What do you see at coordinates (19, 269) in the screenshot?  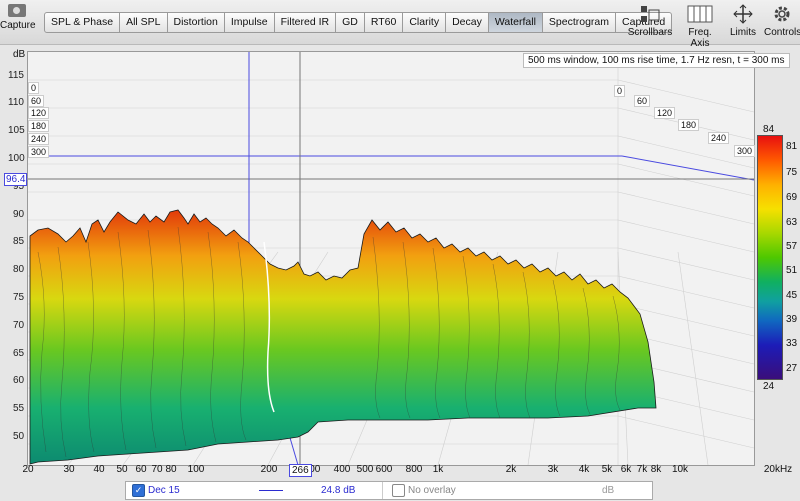 I see `y-tick: 80` at bounding box center [19, 269].